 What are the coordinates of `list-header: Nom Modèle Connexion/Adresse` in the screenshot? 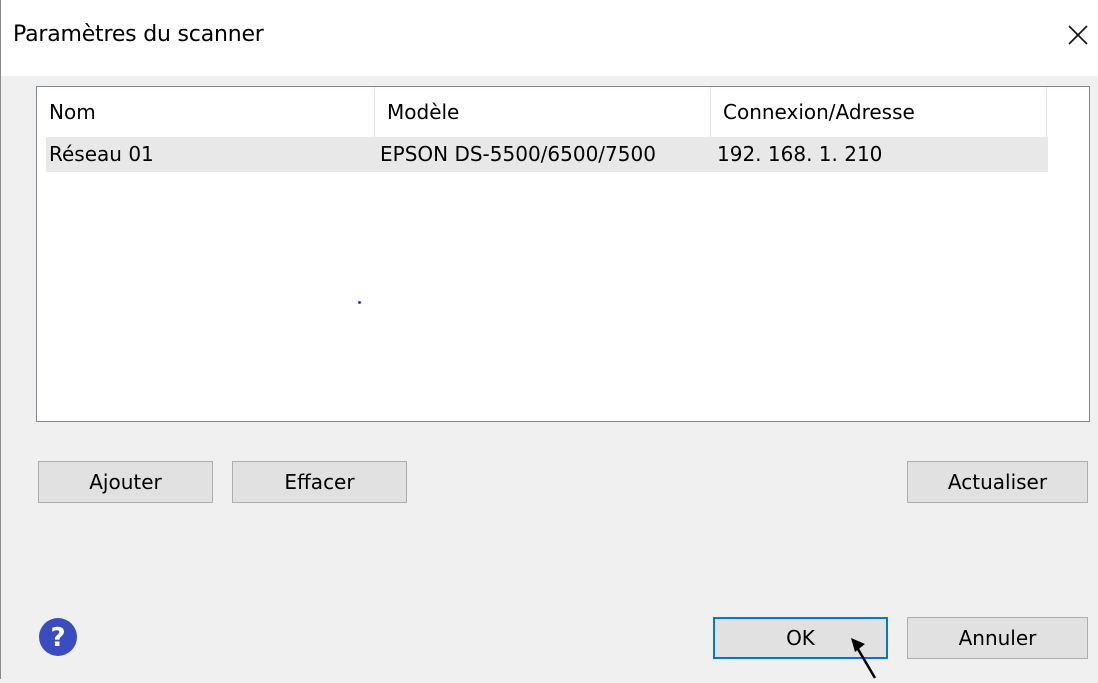 It's located at (542, 112).